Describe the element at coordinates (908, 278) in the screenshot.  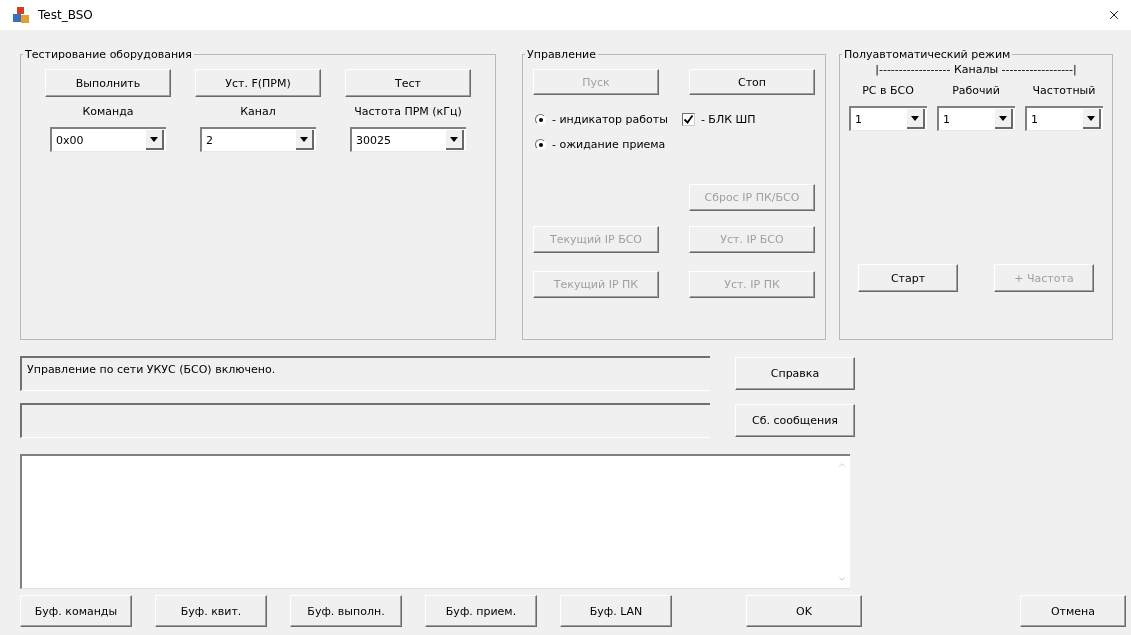
I see `button: Старт` at that location.